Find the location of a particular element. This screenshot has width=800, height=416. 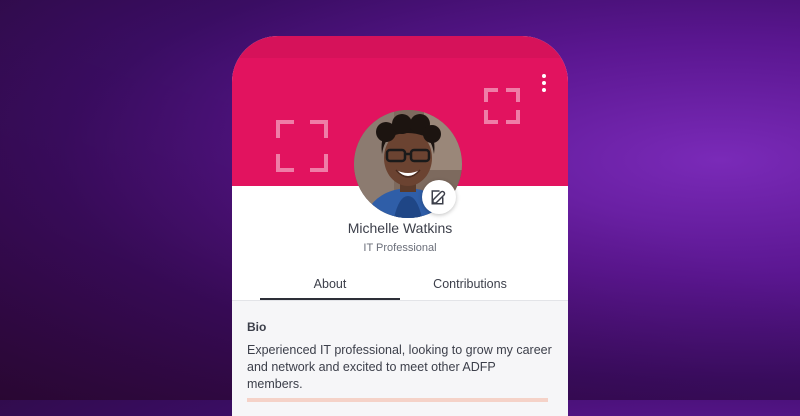

edit-avatar-button is located at coordinates (439, 197).